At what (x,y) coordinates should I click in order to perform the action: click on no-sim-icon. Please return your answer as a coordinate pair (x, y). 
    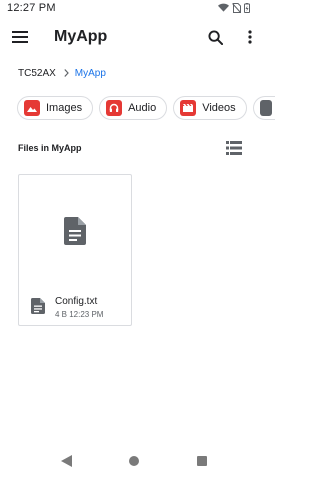
    Looking at the image, I should click on (236, 8).